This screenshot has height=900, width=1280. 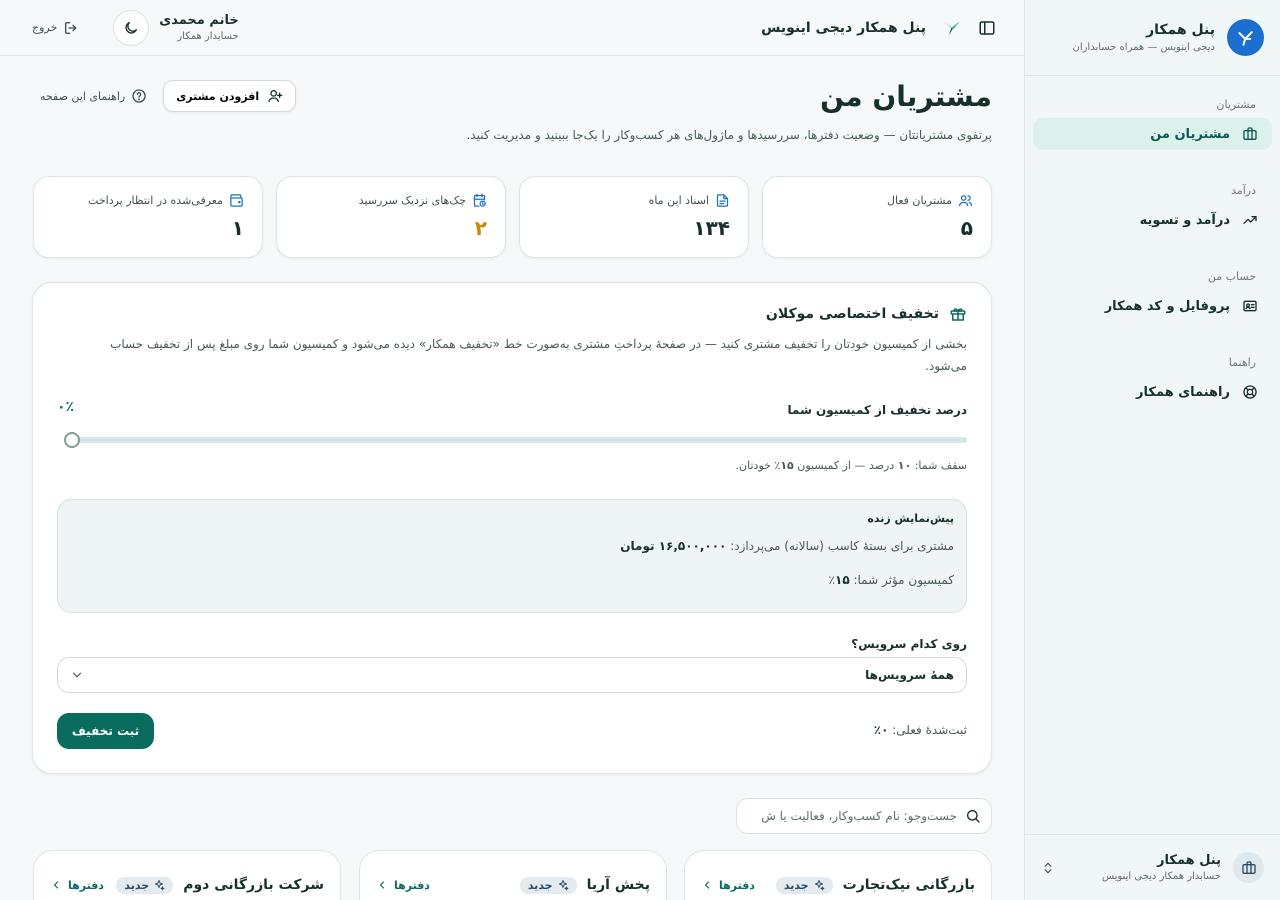 I want to click on preview-commission-value: ۱۵, so click(x=842, y=580).